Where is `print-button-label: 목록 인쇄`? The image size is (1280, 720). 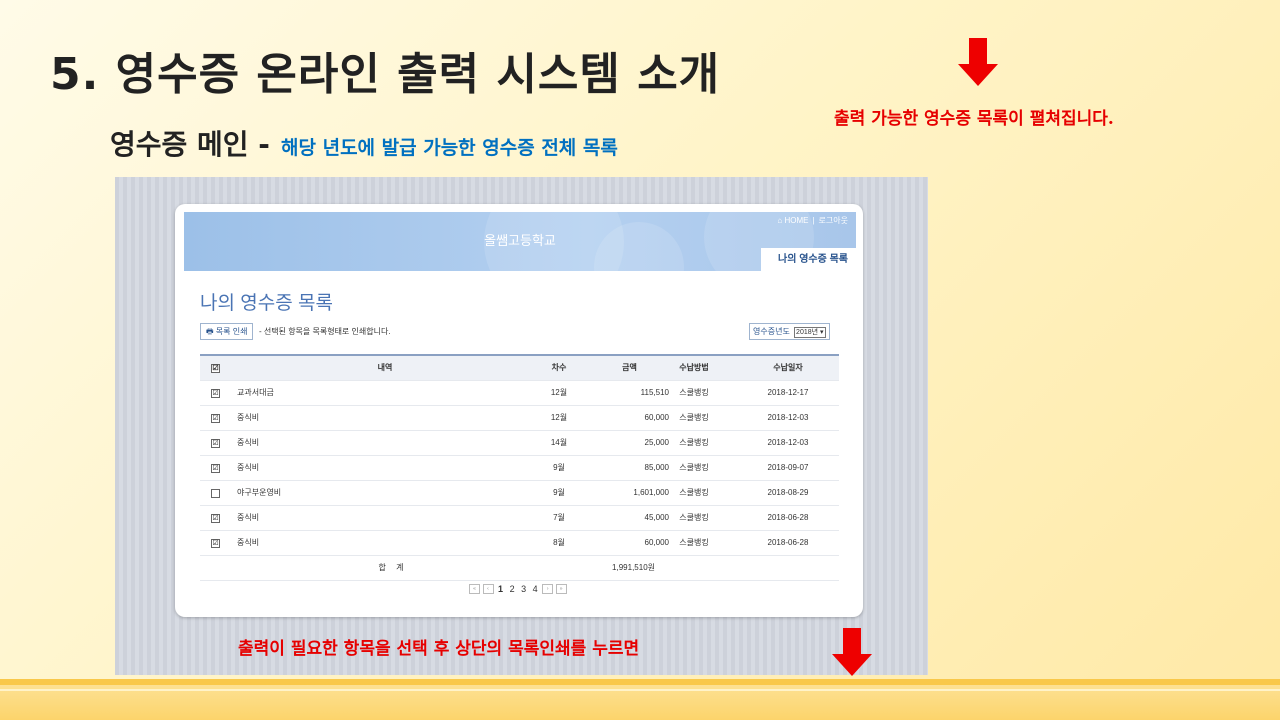 print-button-label: 목록 인쇄 is located at coordinates (231, 331).